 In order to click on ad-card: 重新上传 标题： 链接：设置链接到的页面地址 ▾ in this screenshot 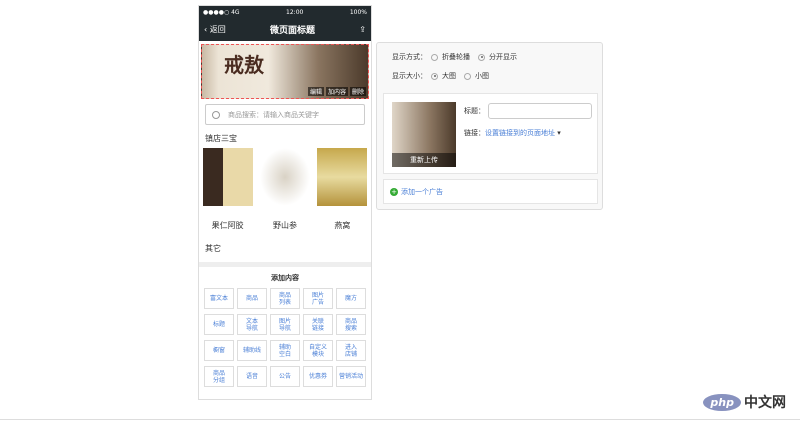, I will do `click(490, 133)`.